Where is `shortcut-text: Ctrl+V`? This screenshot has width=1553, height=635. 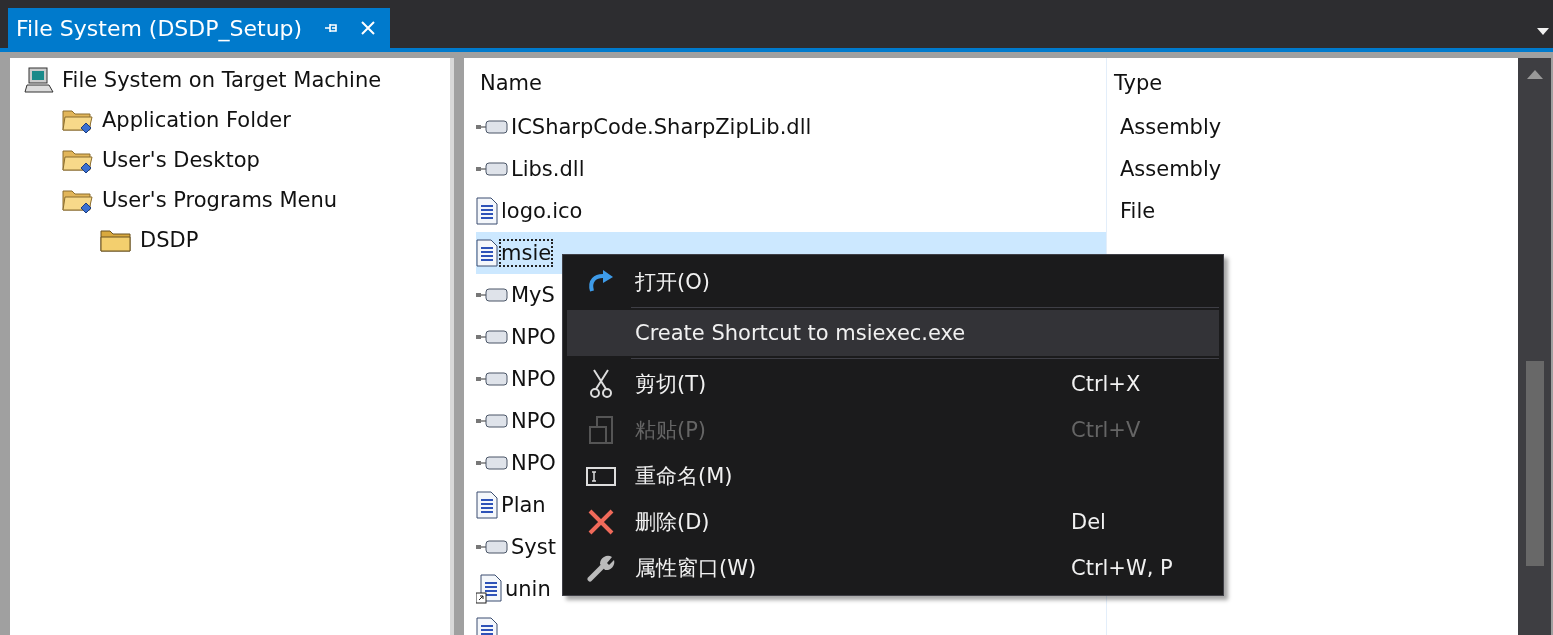
shortcut-text: Ctrl+V is located at coordinates (1106, 430).